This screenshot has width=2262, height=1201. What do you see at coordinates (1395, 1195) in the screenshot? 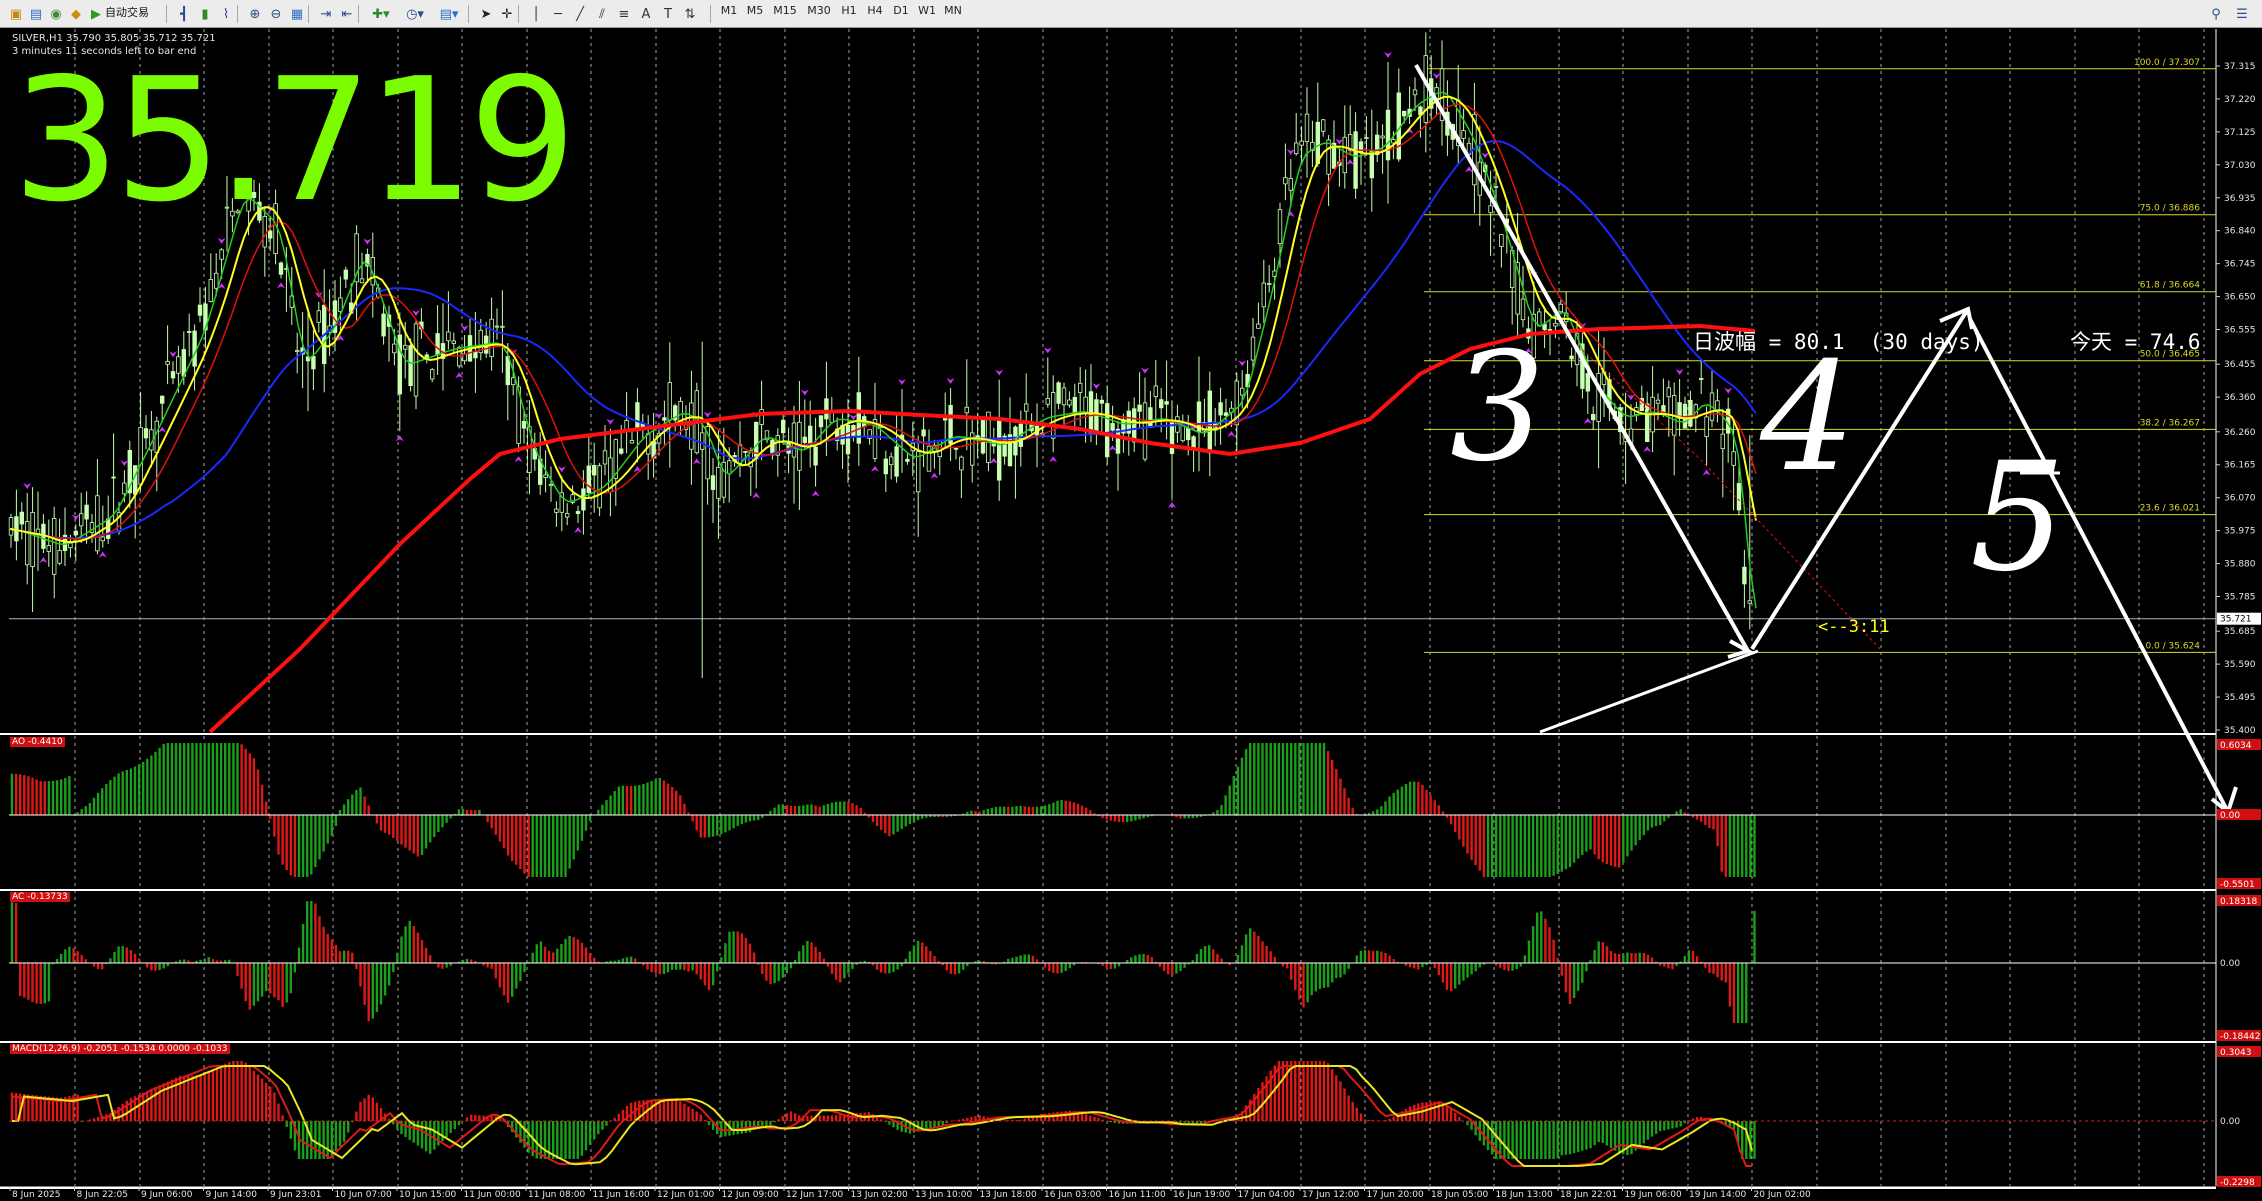
I see `time-label: 17 Jun 20:00` at bounding box center [1395, 1195].